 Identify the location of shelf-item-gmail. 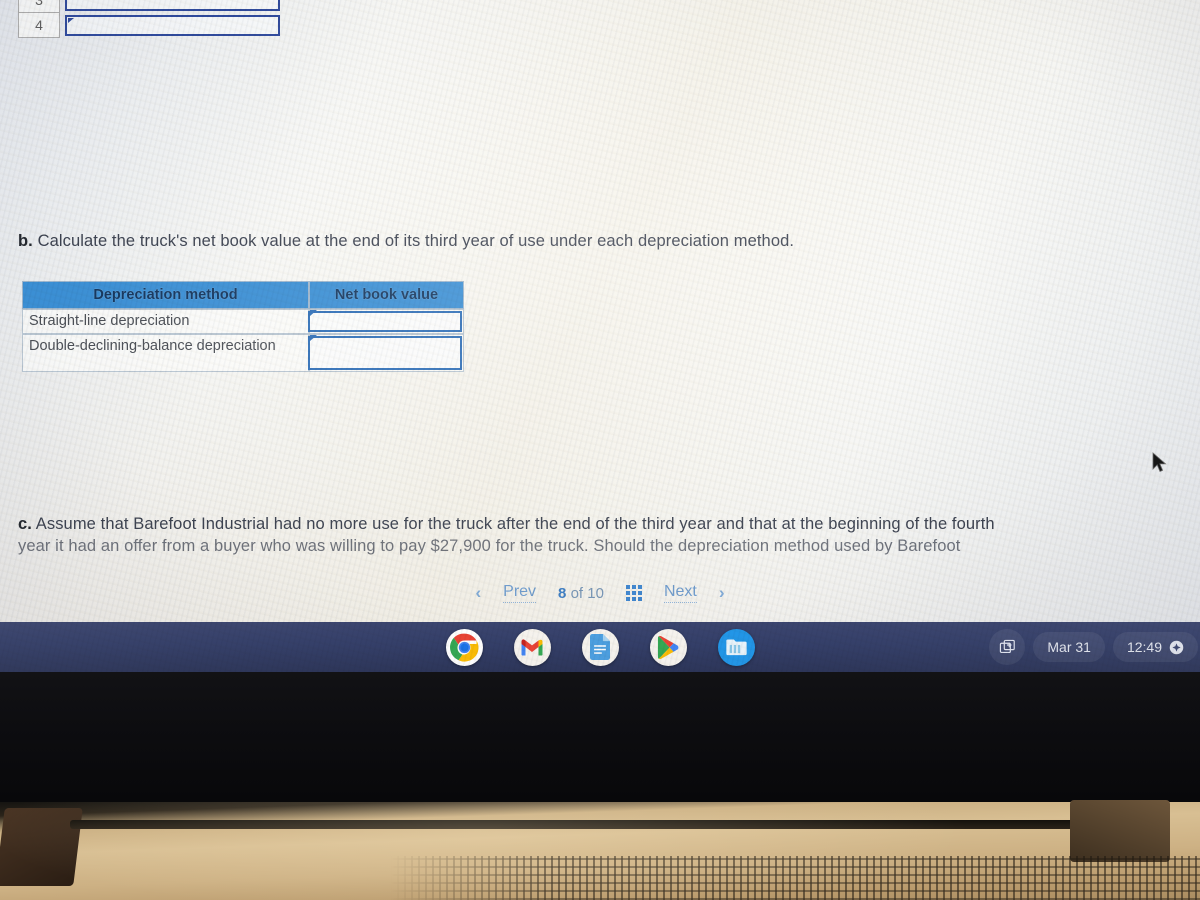
(532, 650).